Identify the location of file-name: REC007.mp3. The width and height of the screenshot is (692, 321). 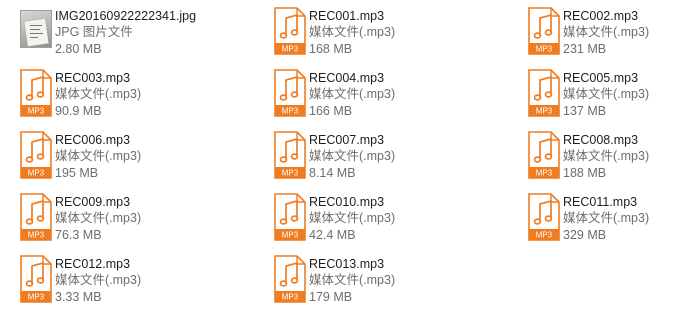
(347, 140).